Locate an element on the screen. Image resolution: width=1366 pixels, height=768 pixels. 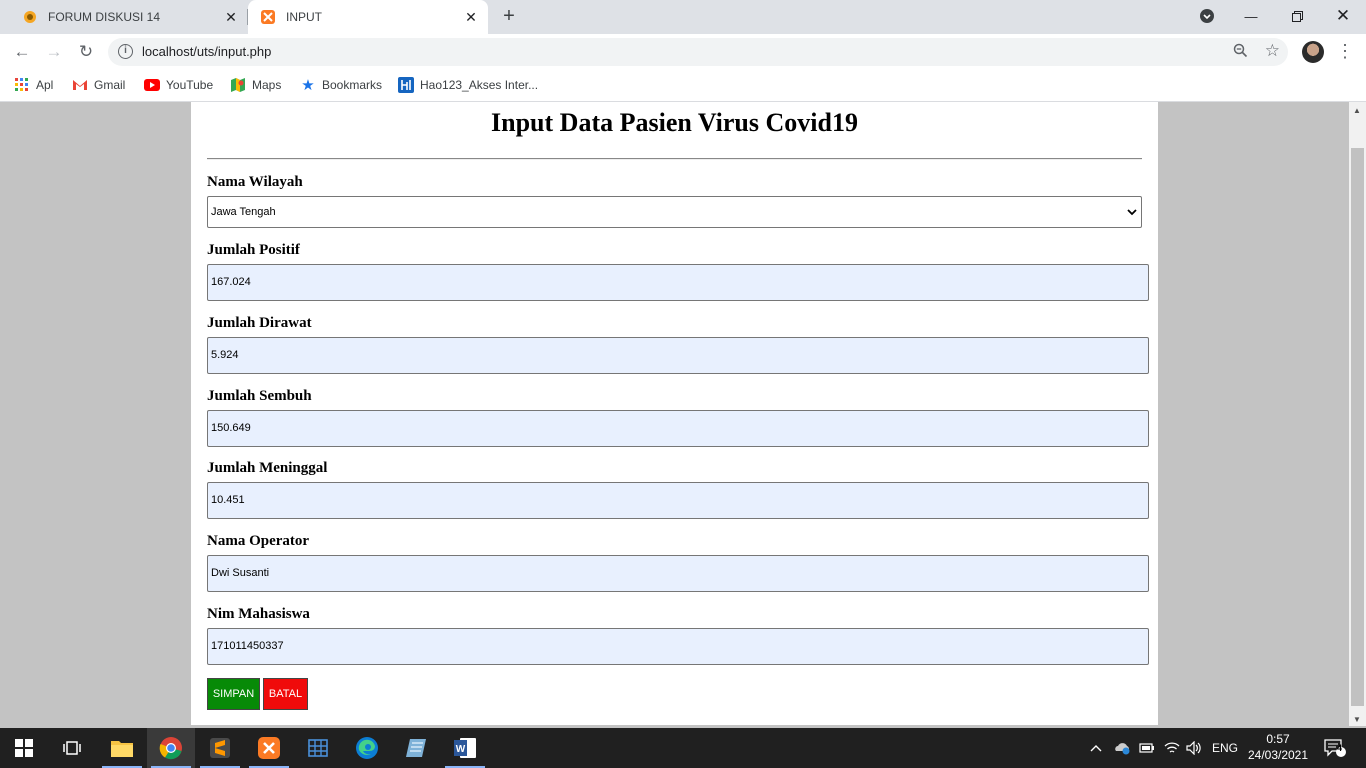
bookmark-apl: Apl is located at coordinates (33, 85).